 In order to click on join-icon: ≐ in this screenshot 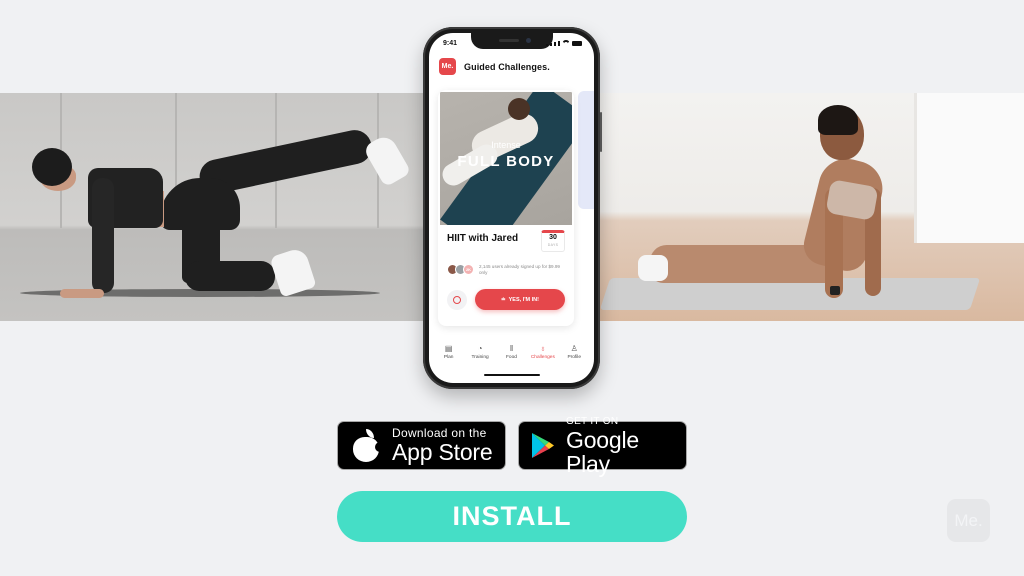, I will do `click(503, 299)`.